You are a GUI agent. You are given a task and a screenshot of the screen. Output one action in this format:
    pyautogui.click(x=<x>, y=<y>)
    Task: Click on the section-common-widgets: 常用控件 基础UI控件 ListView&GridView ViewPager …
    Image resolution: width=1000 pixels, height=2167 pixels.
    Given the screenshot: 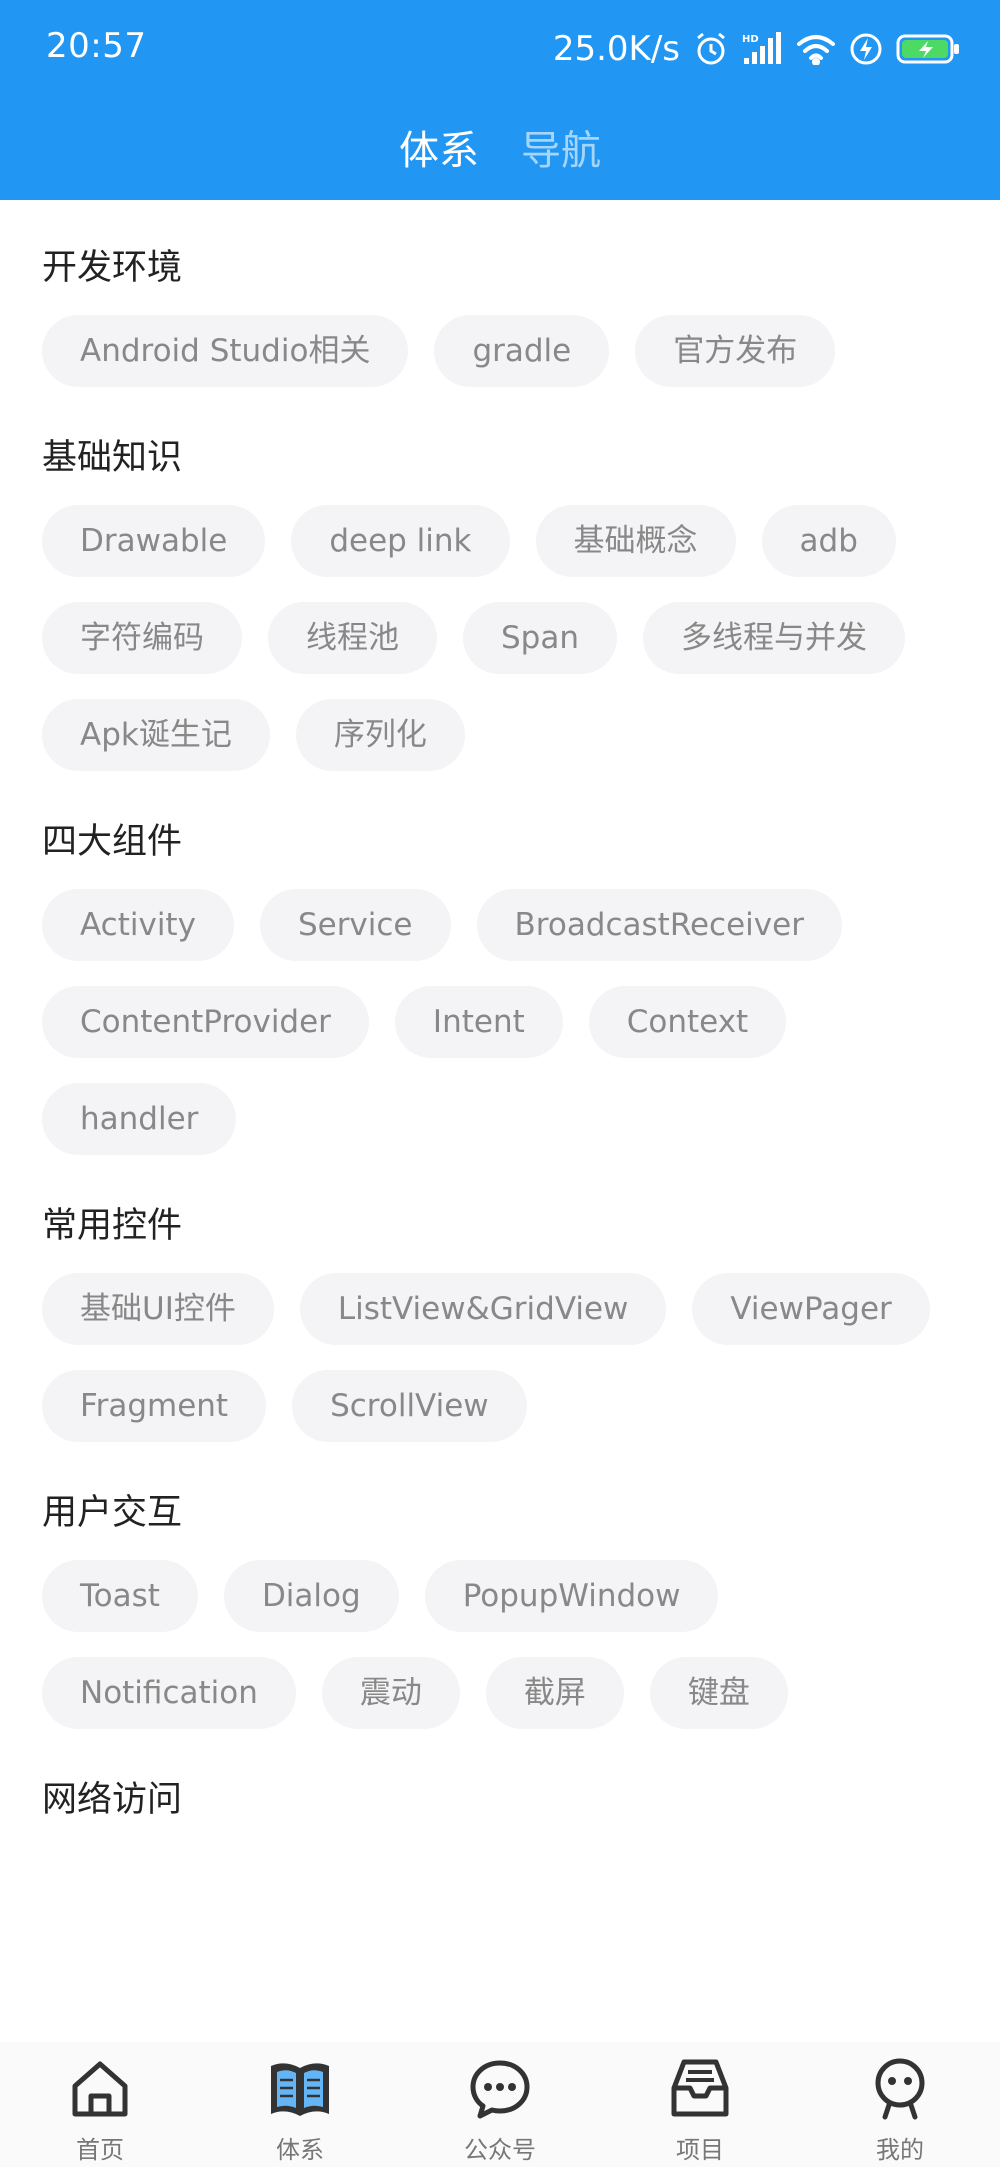 What is the action you would take?
    pyautogui.click(x=500, y=1298)
    